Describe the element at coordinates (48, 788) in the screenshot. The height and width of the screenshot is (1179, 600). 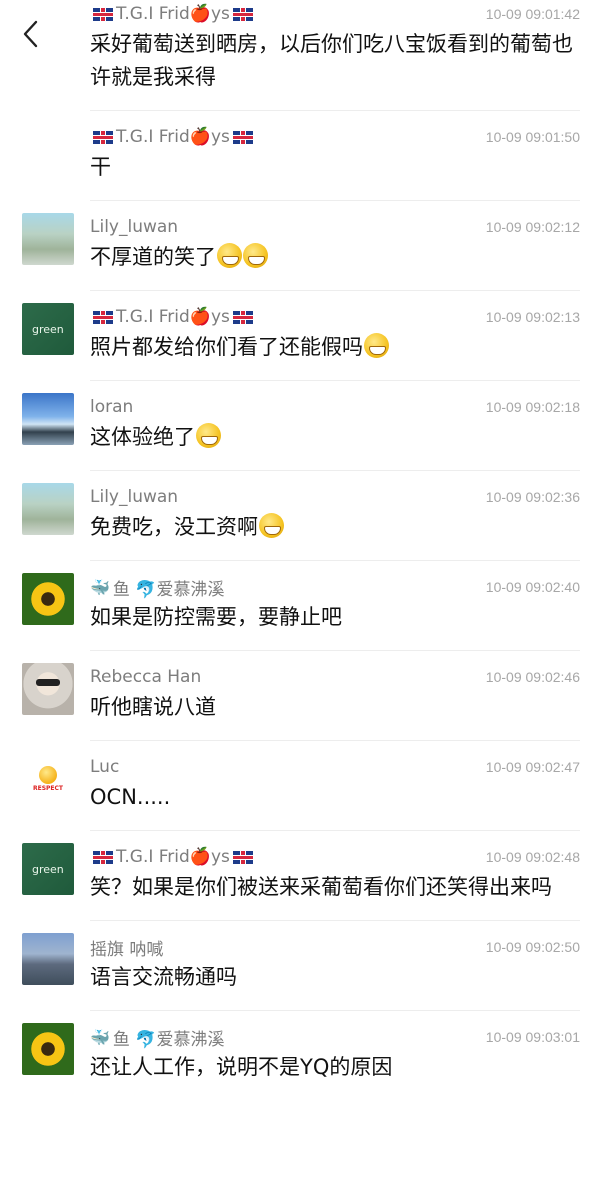
I see `respect-label: RESPECT` at that location.